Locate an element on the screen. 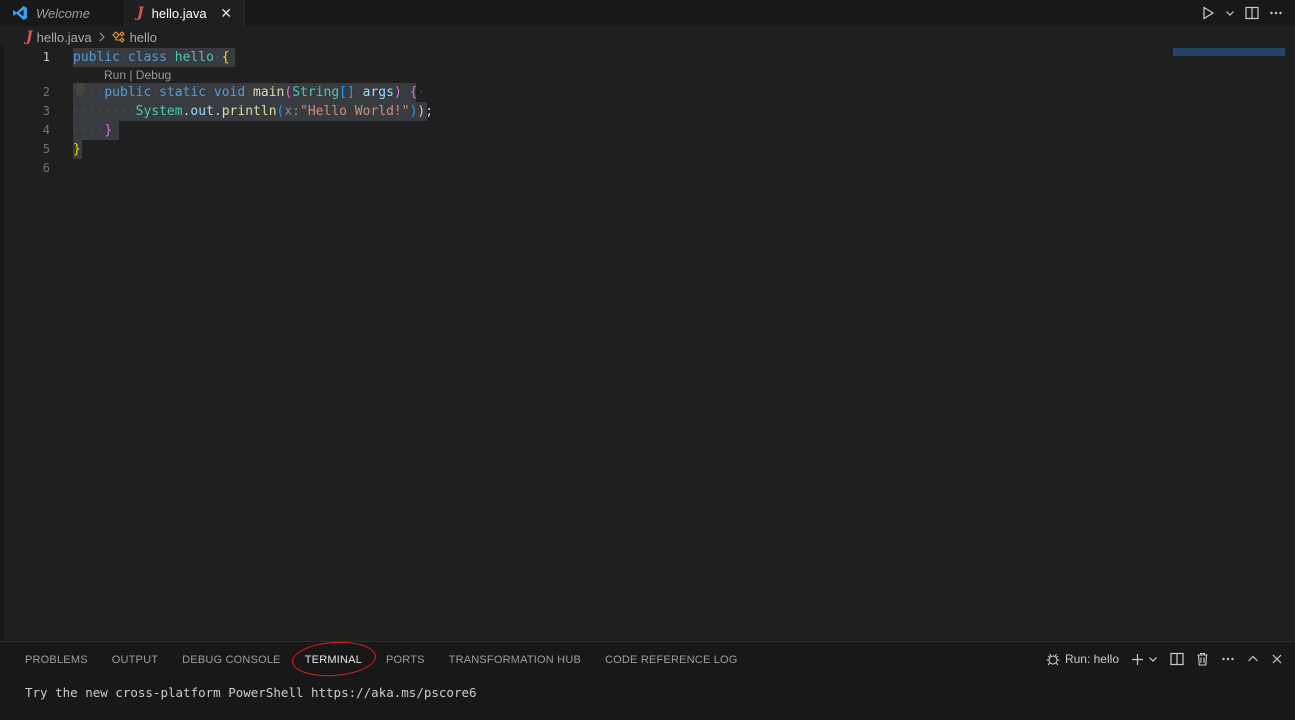  breadcrumb: J hello.java hello is located at coordinates (91, 37).